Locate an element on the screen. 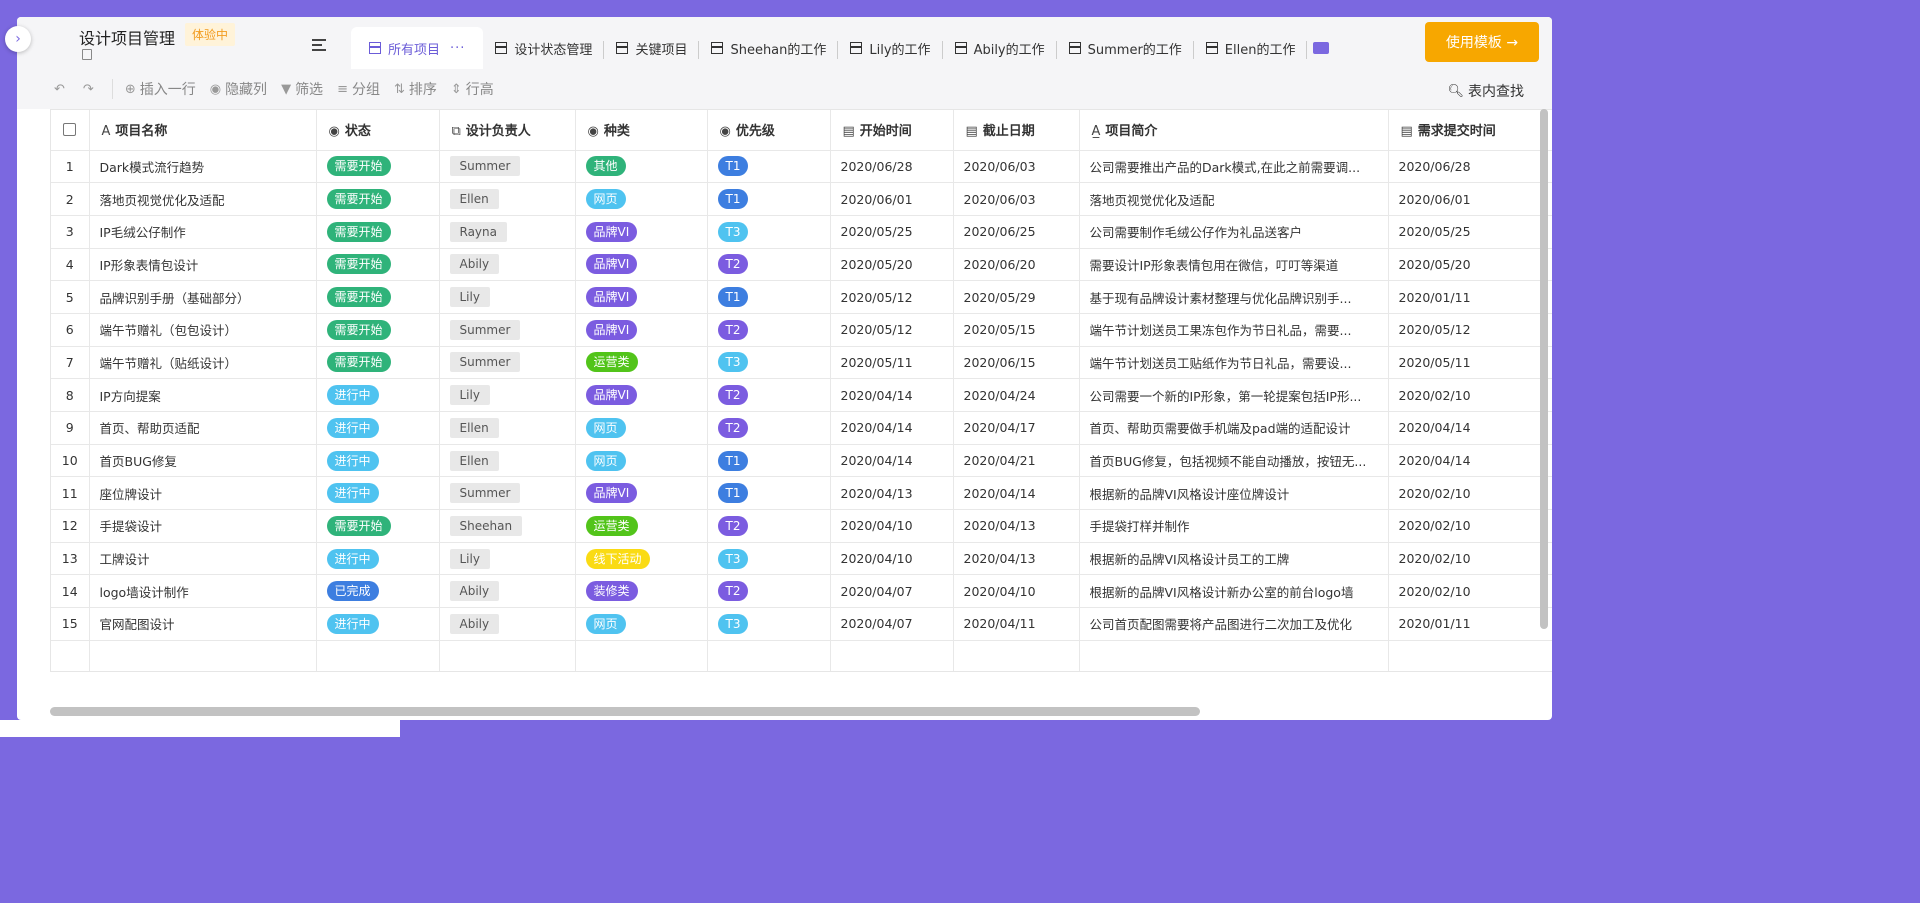 This screenshot has width=1920, height=903. cell-submit: 2020/01/11 is located at coordinates (1470, 624).